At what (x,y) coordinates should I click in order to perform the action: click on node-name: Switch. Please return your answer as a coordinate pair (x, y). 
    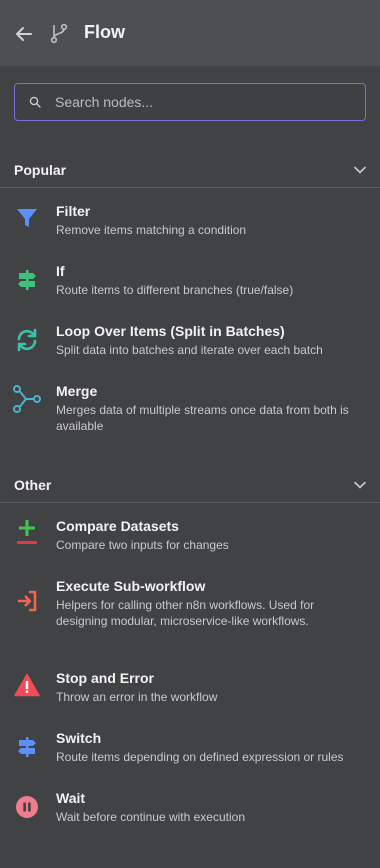
    Looking at the image, I should click on (79, 738).